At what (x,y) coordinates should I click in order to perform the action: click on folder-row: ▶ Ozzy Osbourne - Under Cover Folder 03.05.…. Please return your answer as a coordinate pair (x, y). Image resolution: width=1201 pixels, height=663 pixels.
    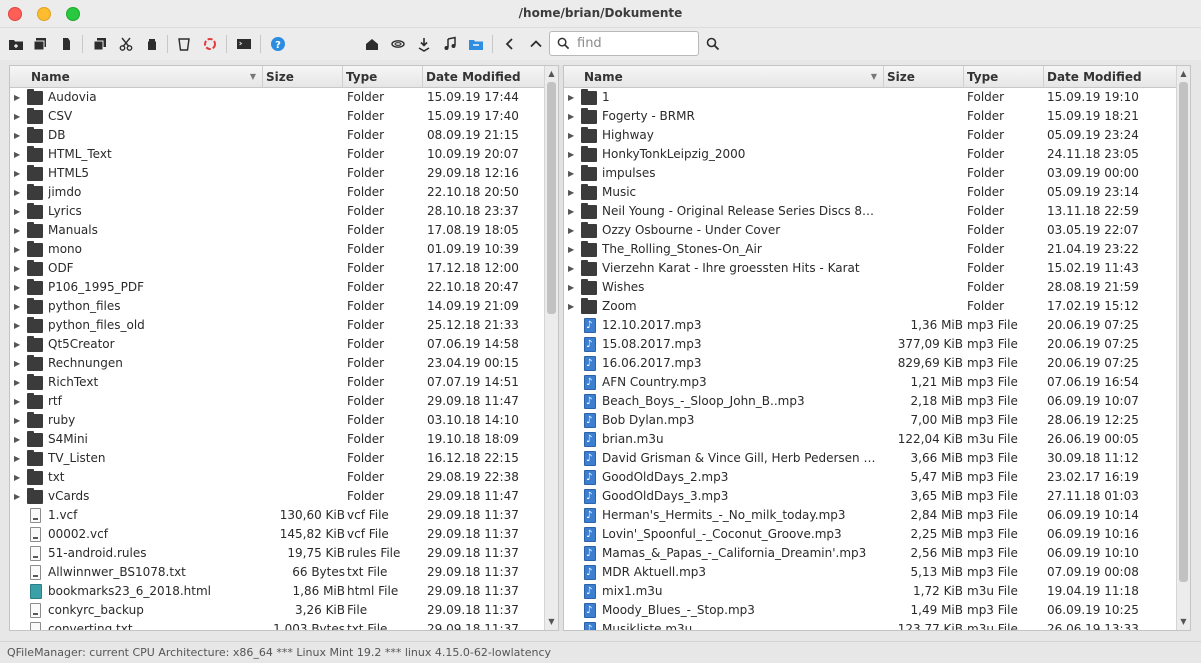
    Looking at the image, I should click on (870, 230).